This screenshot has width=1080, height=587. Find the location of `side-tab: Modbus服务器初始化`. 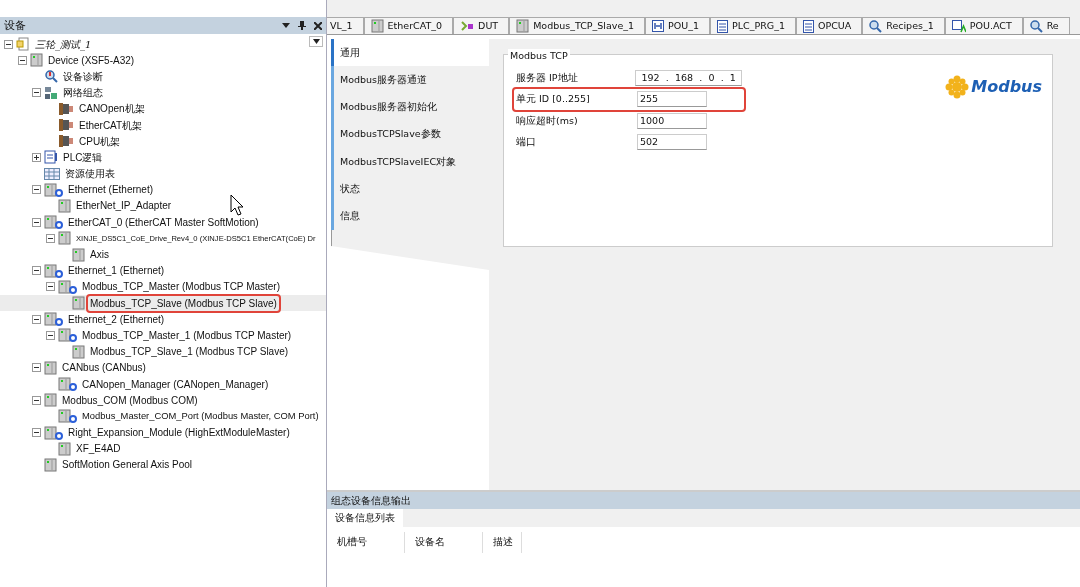

side-tab: Modbus服务器初始化 is located at coordinates (410, 107).